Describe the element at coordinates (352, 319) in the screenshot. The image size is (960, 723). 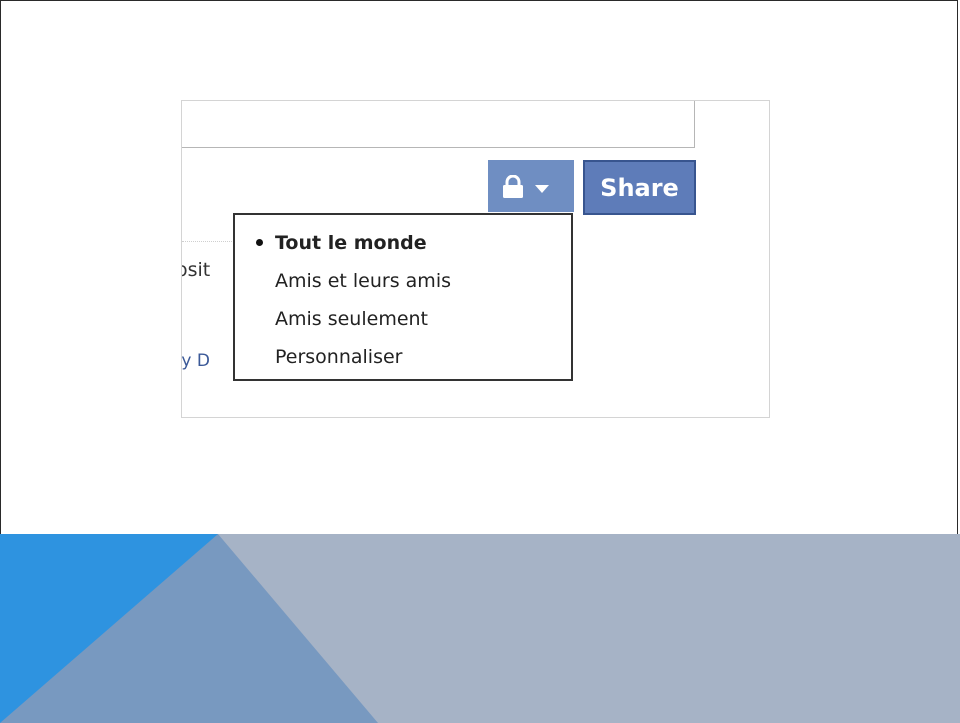
I see `menu-item-label: Amis seulement` at that location.